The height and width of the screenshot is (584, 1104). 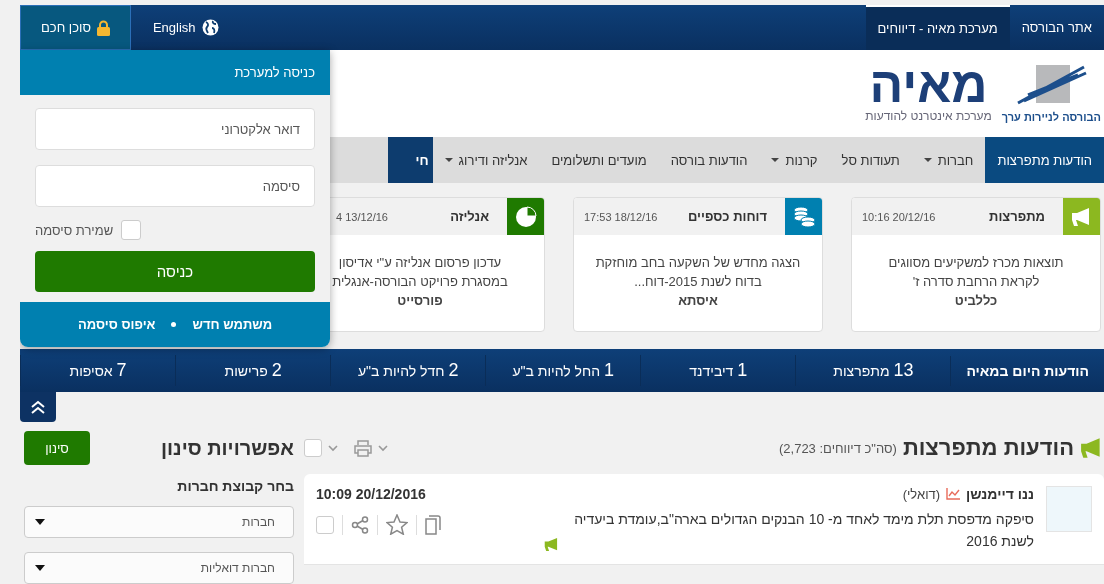 I want to click on company-logo, so click(x=1069, y=509).